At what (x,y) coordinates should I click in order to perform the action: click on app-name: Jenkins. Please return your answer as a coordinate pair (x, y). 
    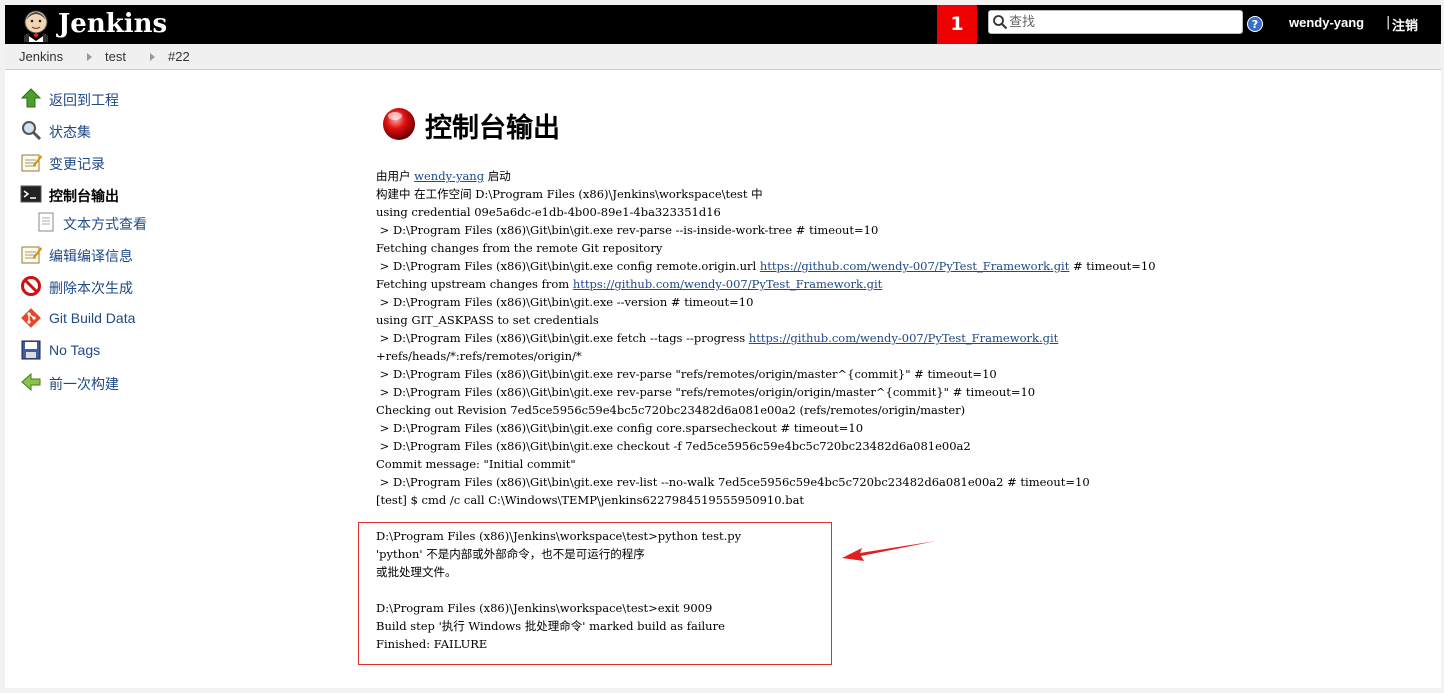
    Looking at the image, I should click on (112, 24).